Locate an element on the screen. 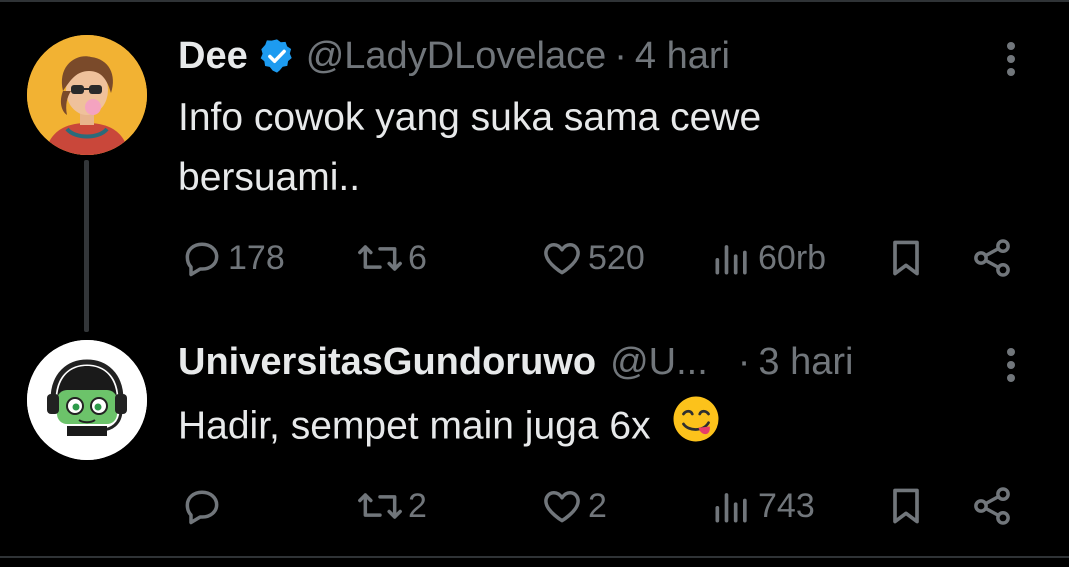 This screenshot has height=567, width=1069. timestamp: 4 hari is located at coordinates (682, 56).